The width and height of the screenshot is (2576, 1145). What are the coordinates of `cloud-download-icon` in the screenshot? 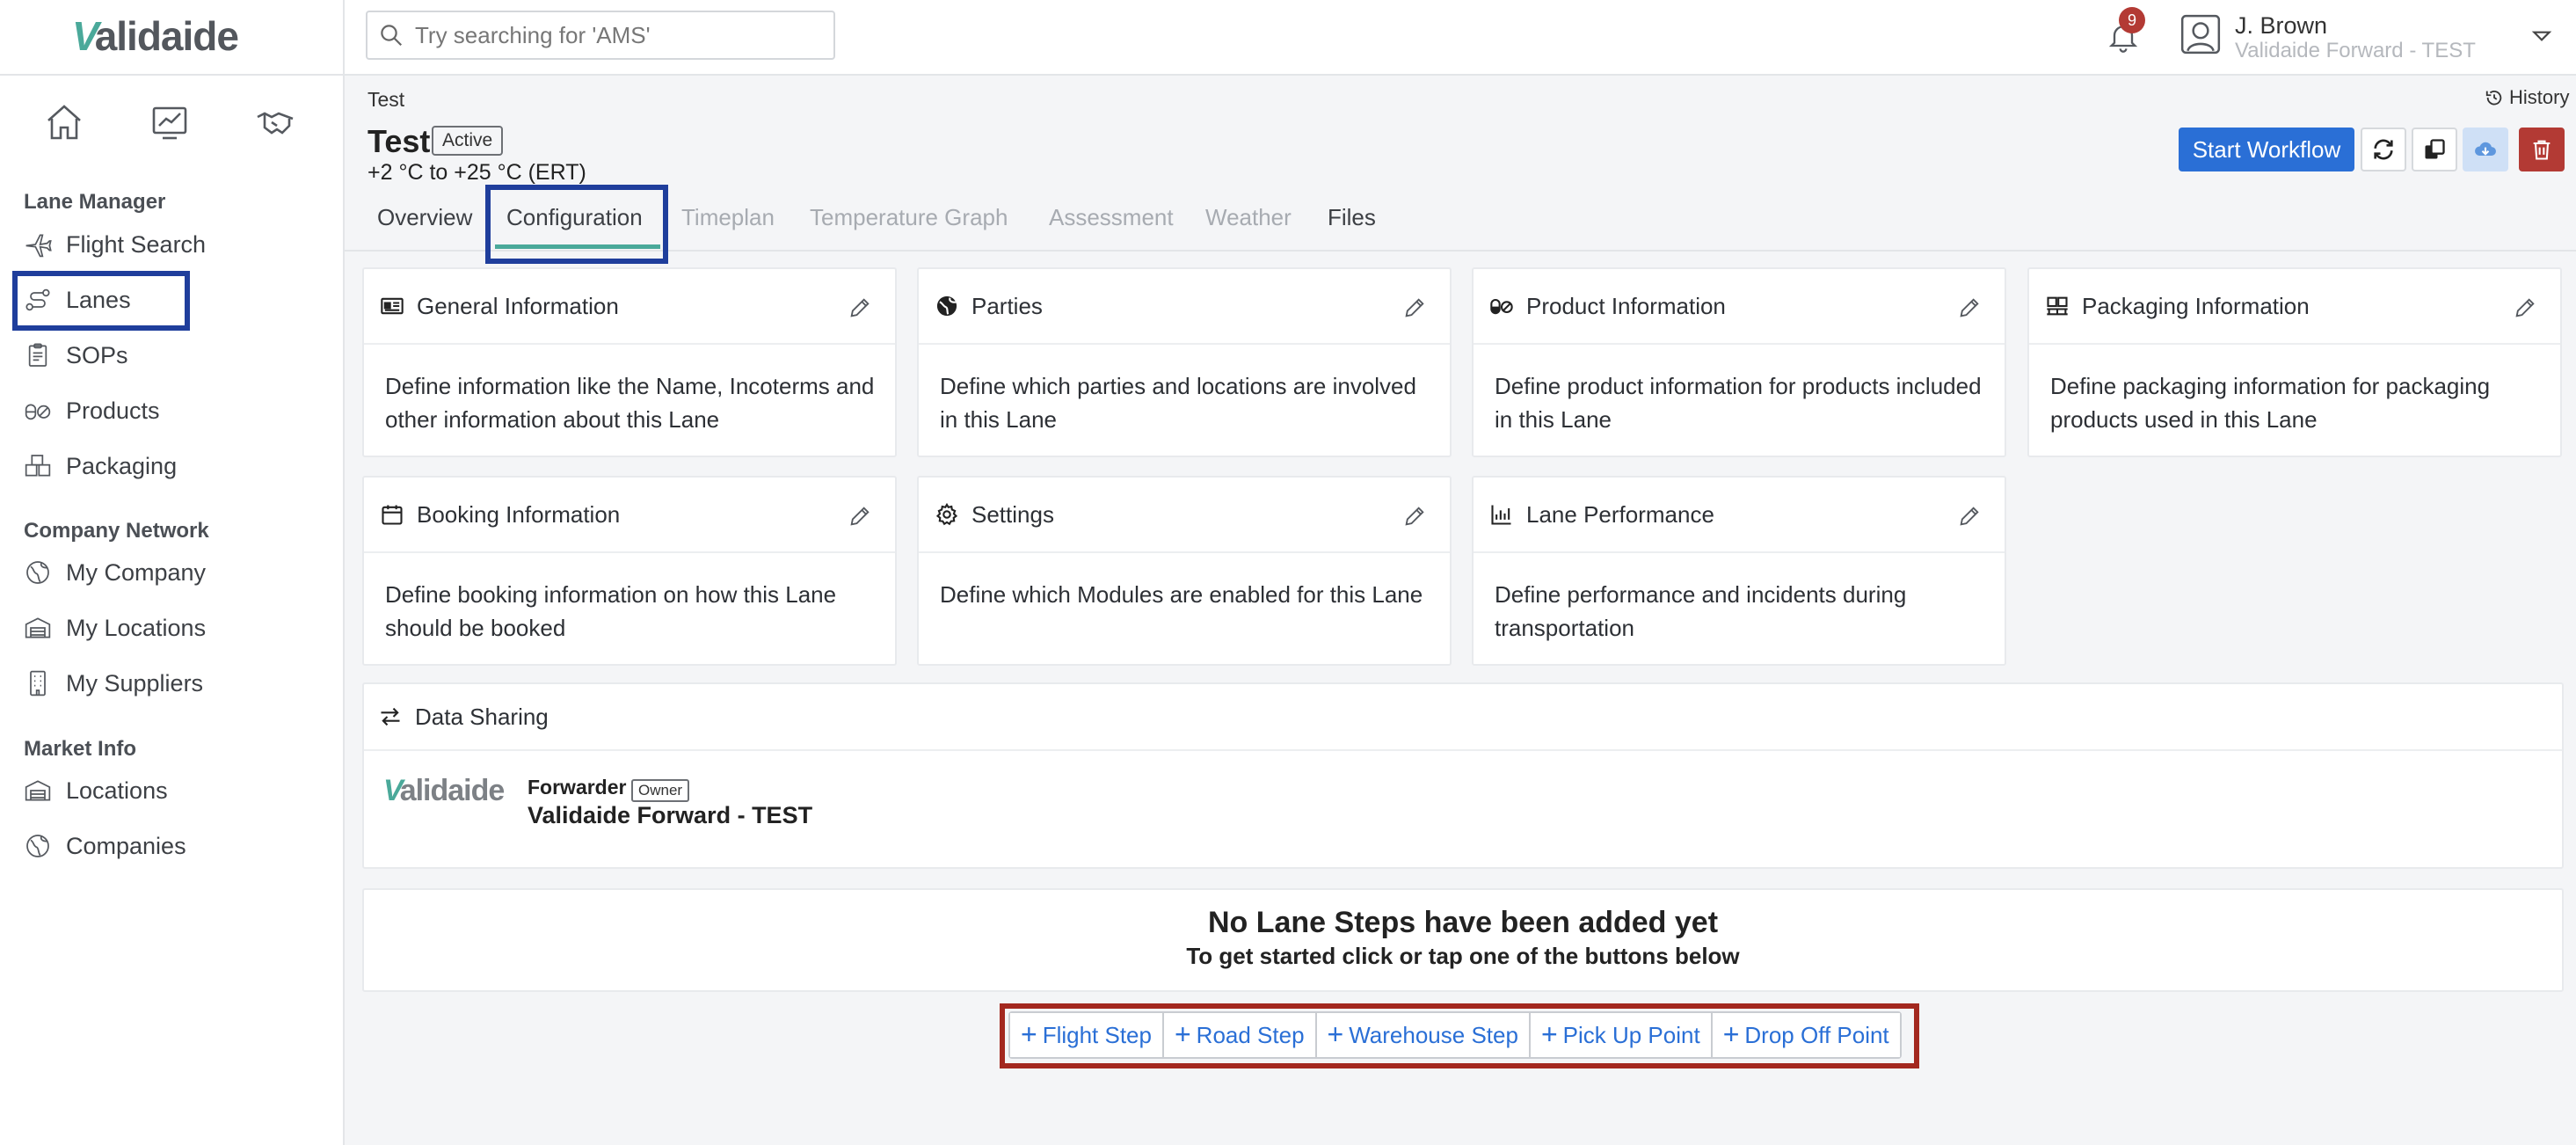 It's located at (2485, 149).